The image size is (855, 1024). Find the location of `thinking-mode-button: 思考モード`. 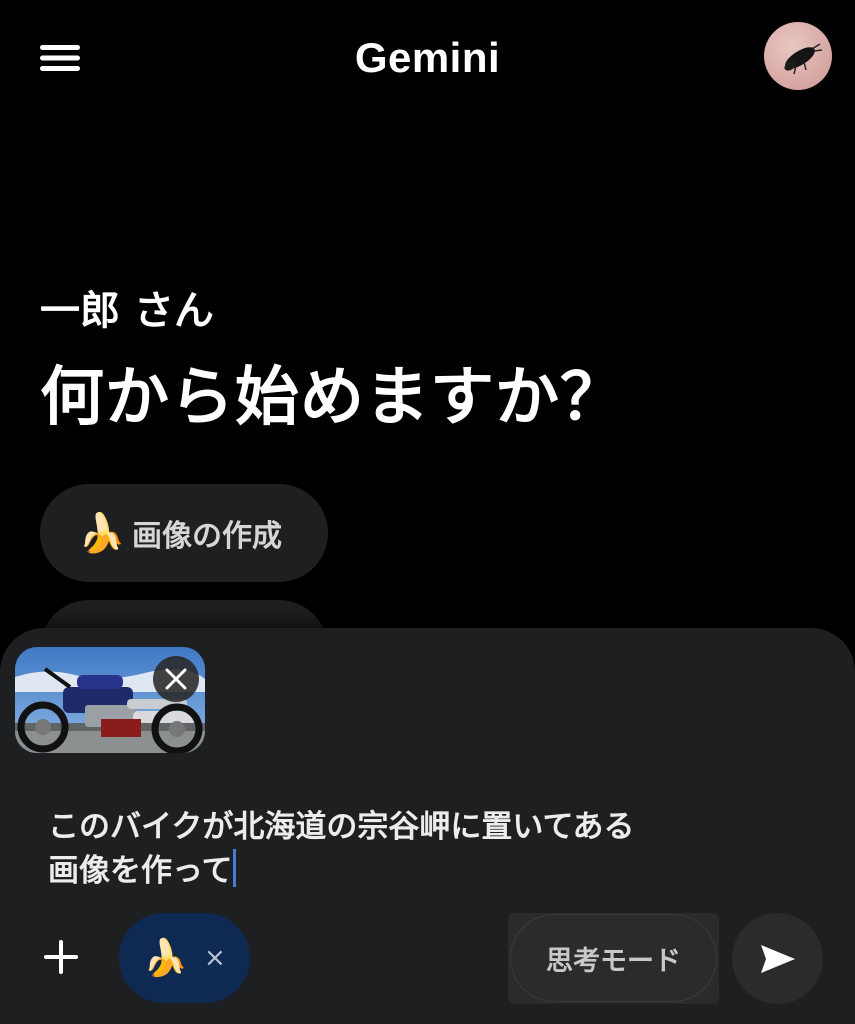

thinking-mode-button: 思考モード is located at coordinates (613, 958).